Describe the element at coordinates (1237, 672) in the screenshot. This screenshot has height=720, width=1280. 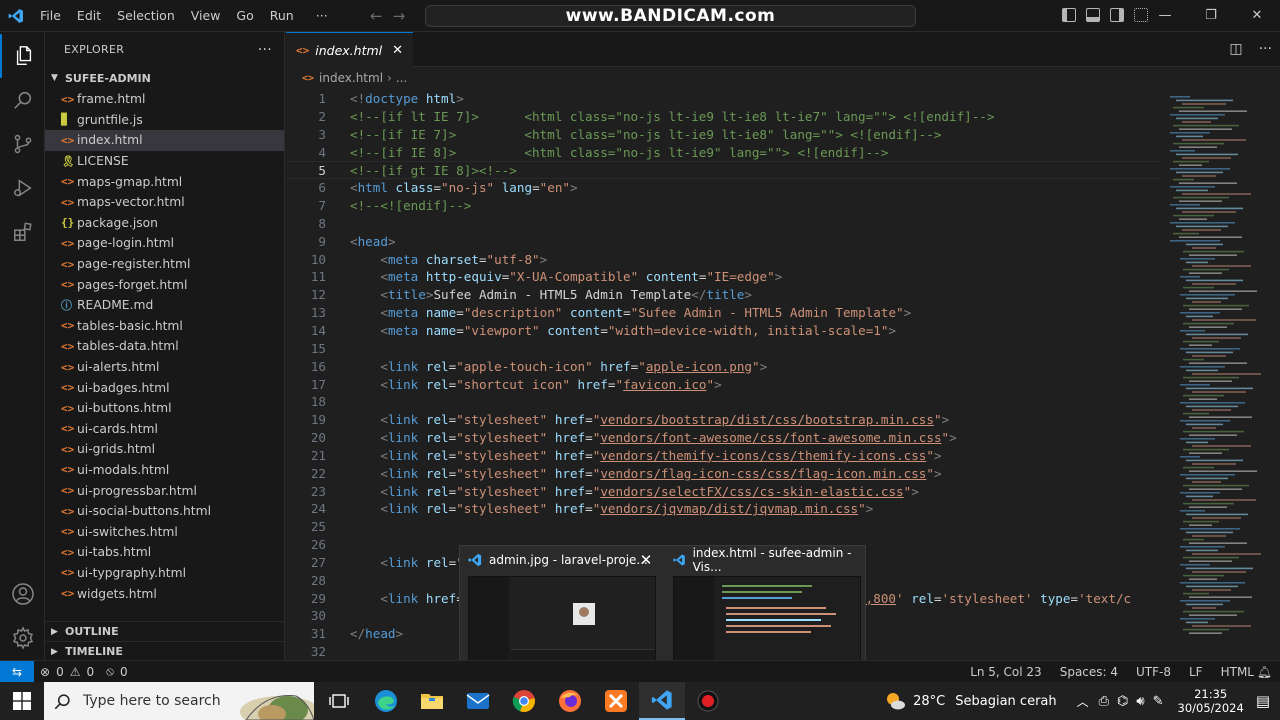
I see `language-mode: HTML` at that location.